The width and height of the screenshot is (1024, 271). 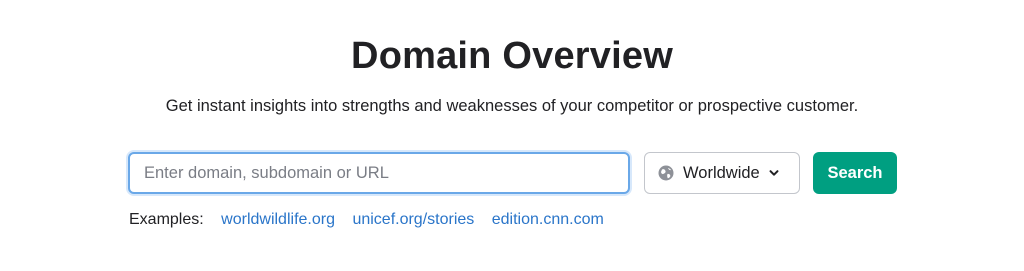 What do you see at coordinates (278, 219) in the screenshot?
I see `example-link-worldwildlife: worldwildlife.org` at bounding box center [278, 219].